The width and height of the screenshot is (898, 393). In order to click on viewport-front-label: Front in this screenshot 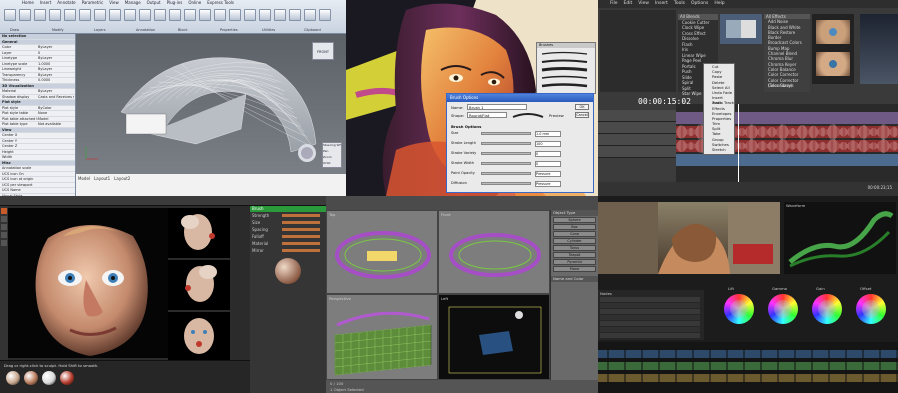, I will do `click(446, 214)`.